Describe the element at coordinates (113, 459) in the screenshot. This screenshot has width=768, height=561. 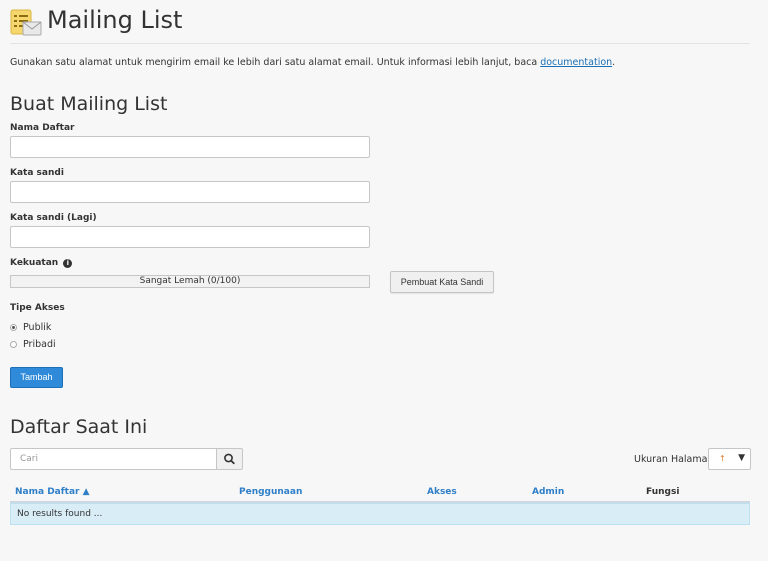
I see `search-input: Cari` at that location.